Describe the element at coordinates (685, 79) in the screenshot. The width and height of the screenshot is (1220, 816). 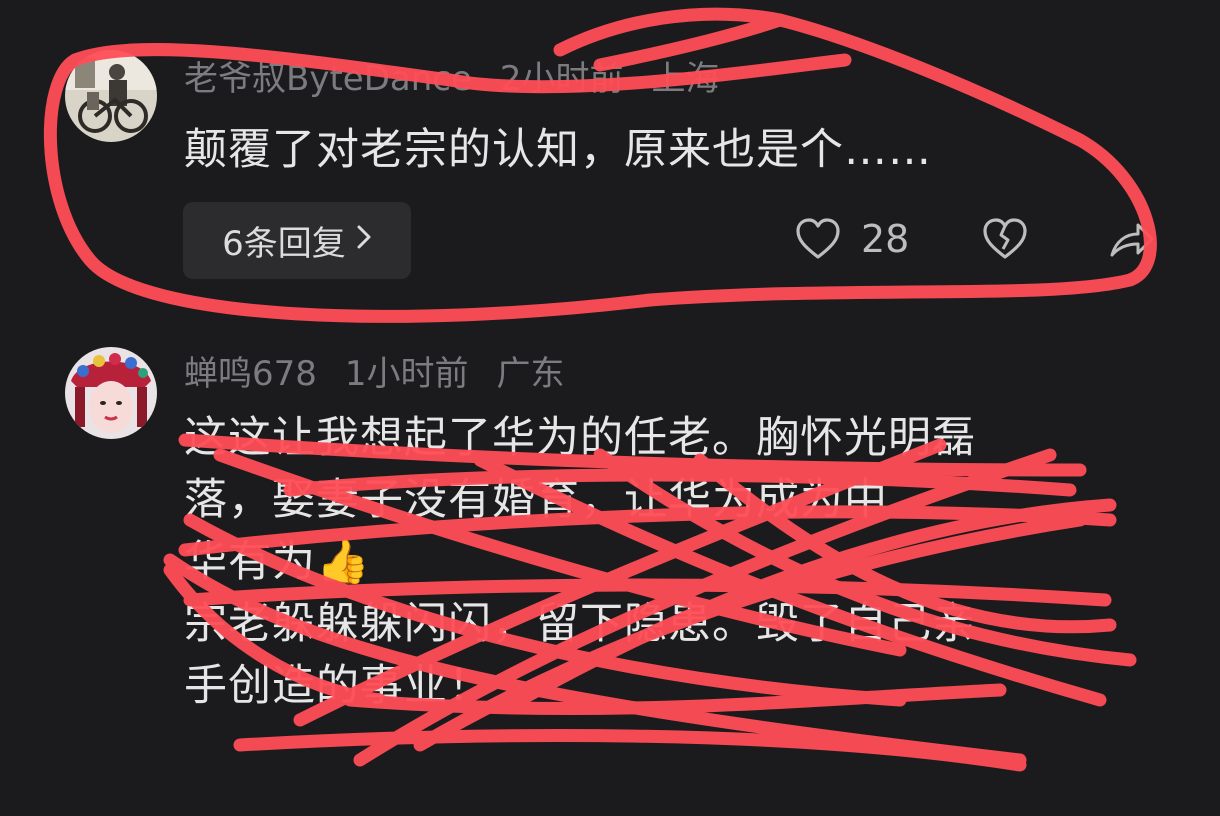
I see `location: 上海` at that location.